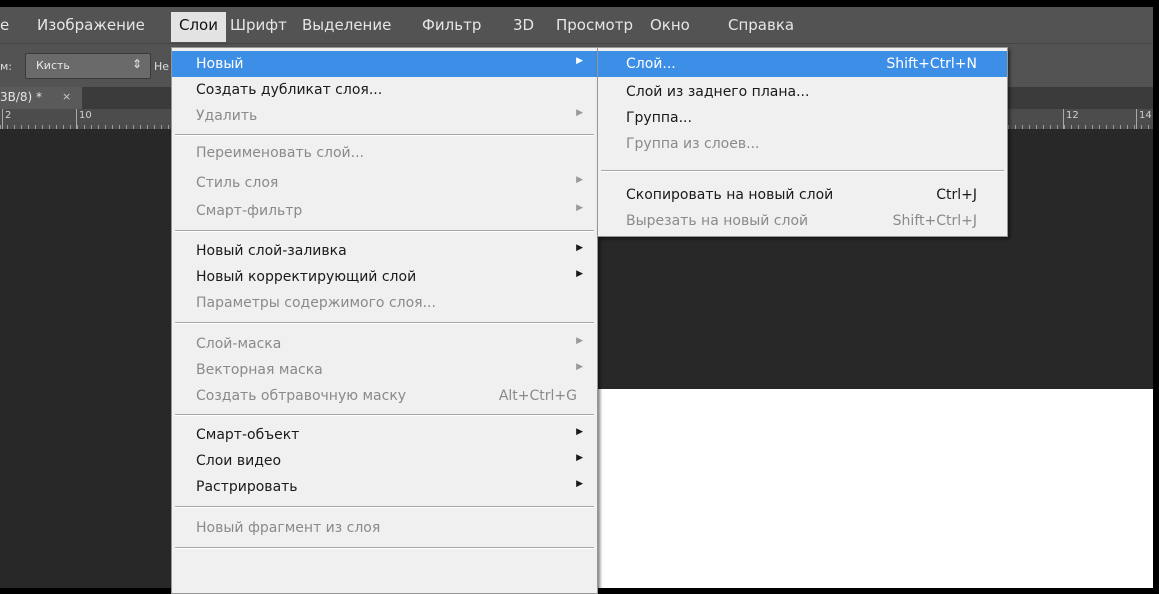  What do you see at coordinates (88, 66) in the screenshot?
I see `brush-mode-select: Кисть ⇕` at bounding box center [88, 66].